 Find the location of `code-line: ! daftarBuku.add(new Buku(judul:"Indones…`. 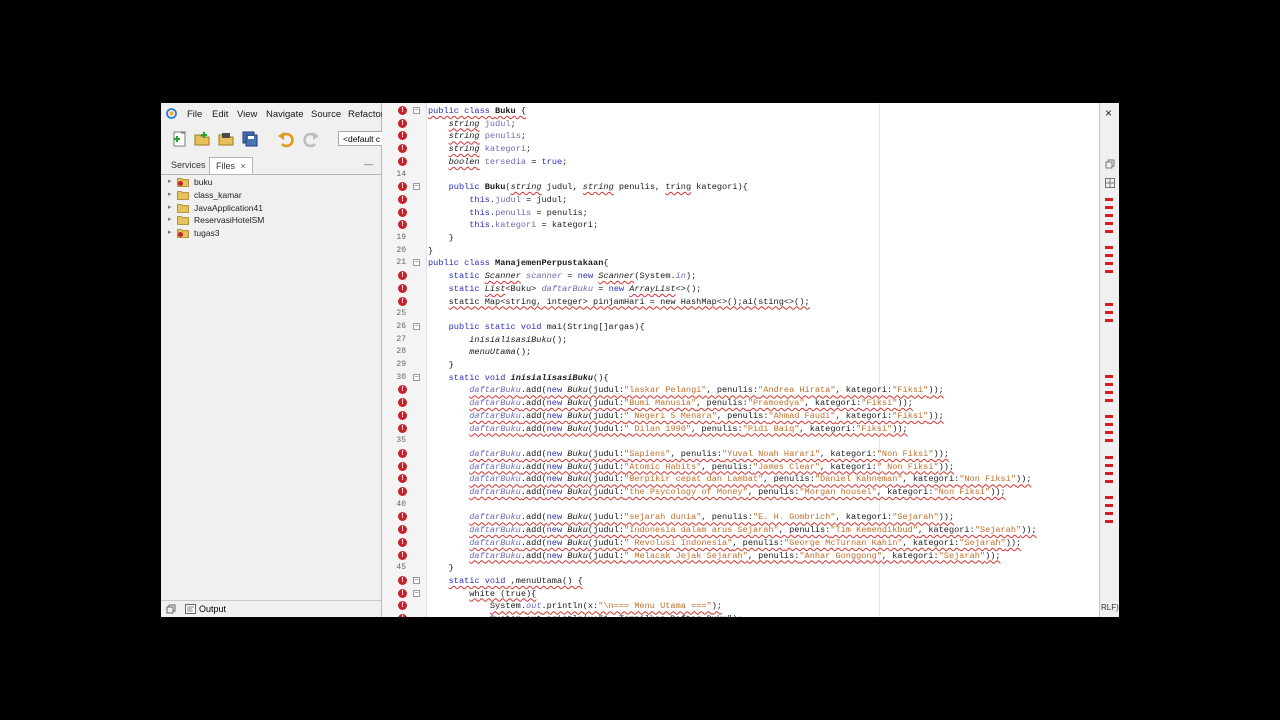

code-line: ! daftarBuku.add(new Buku(judul:"Indones… is located at coordinates (740, 530).